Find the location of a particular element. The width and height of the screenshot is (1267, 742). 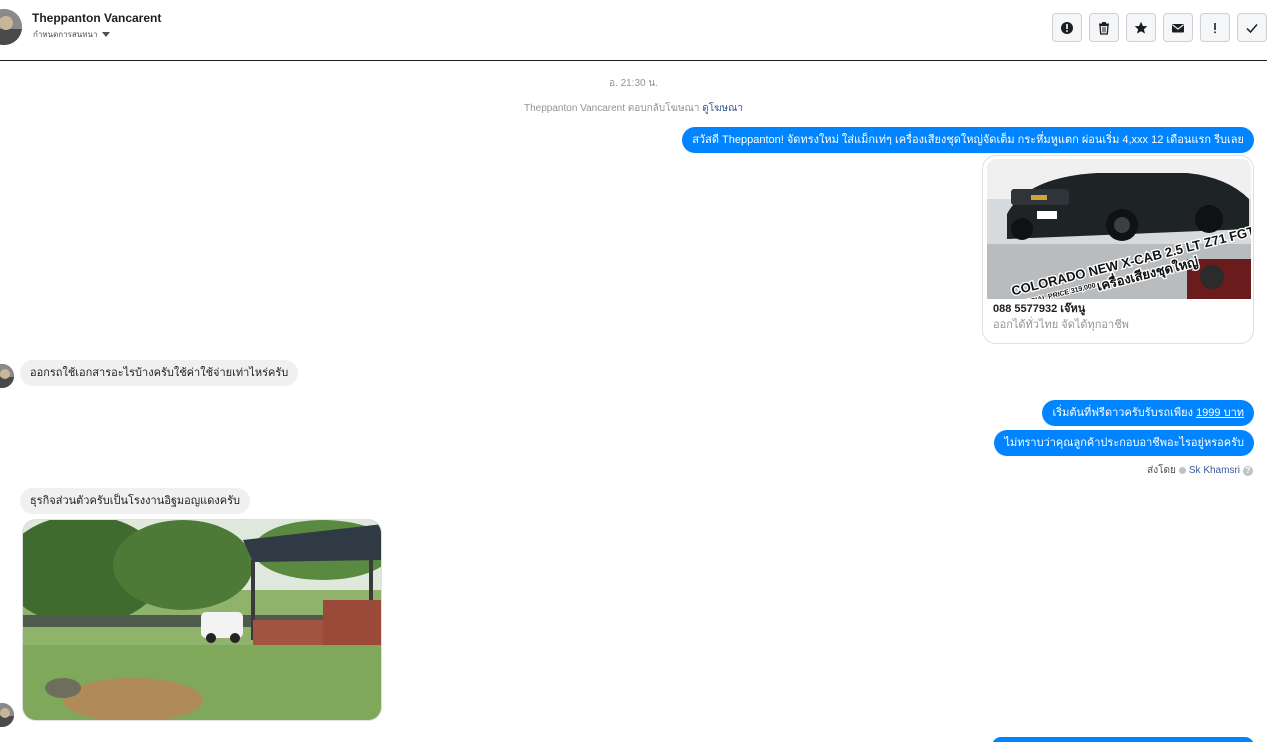

delete-button is located at coordinates (1104, 27).